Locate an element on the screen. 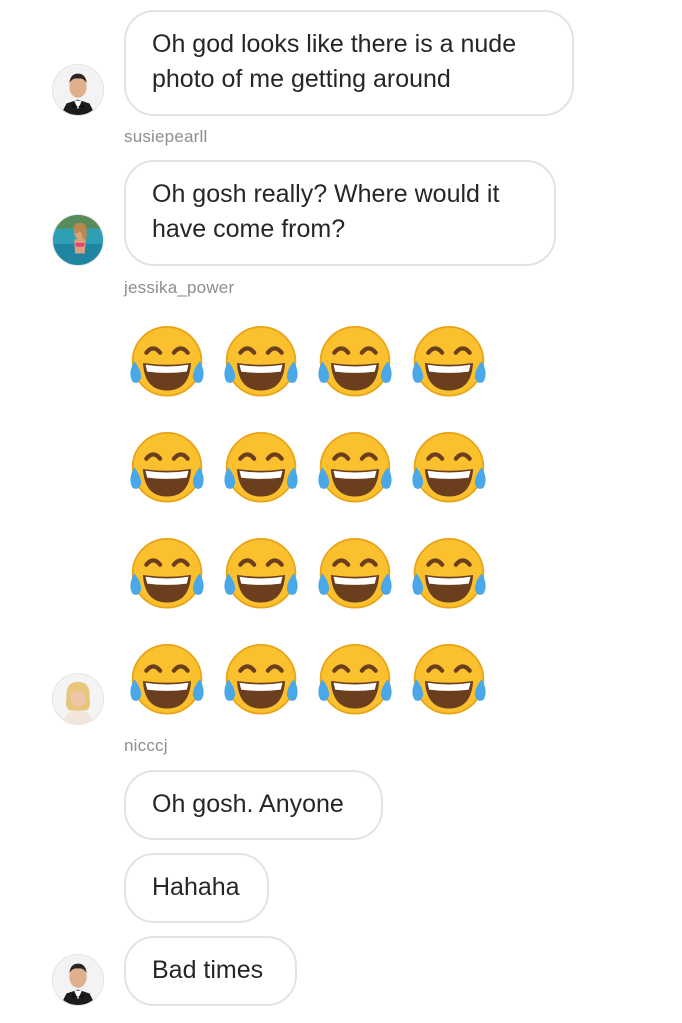 Image resolution: width=682 pixels, height=1023 pixels. message-text: Hahaha is located at coordinates (196, 887).